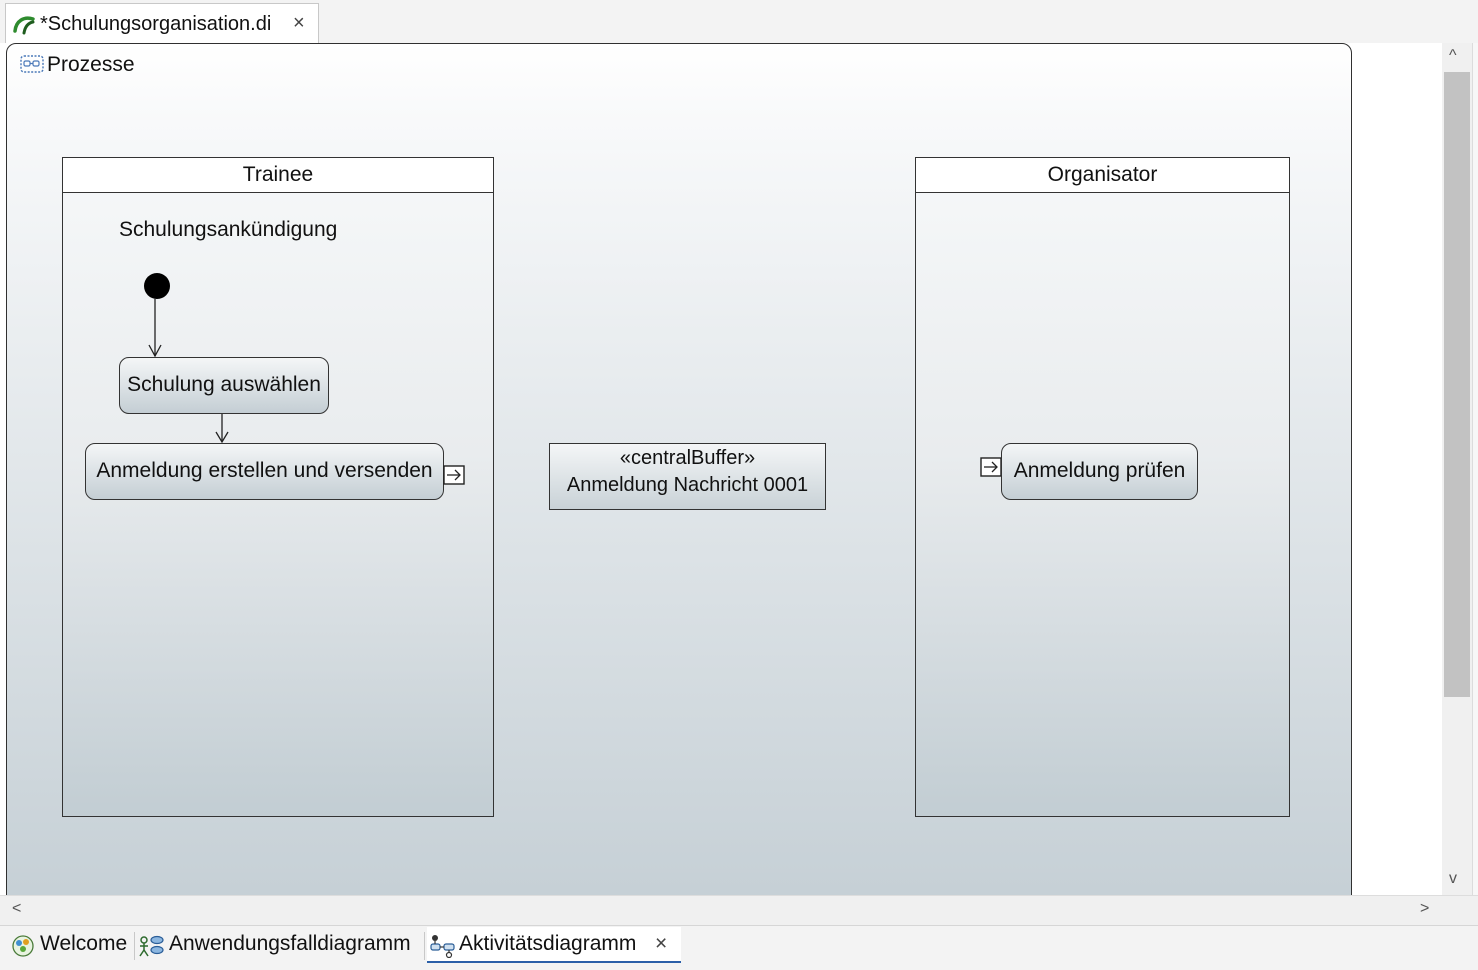  I want to click on tab-welcome: Welcome, so click(71, 945).